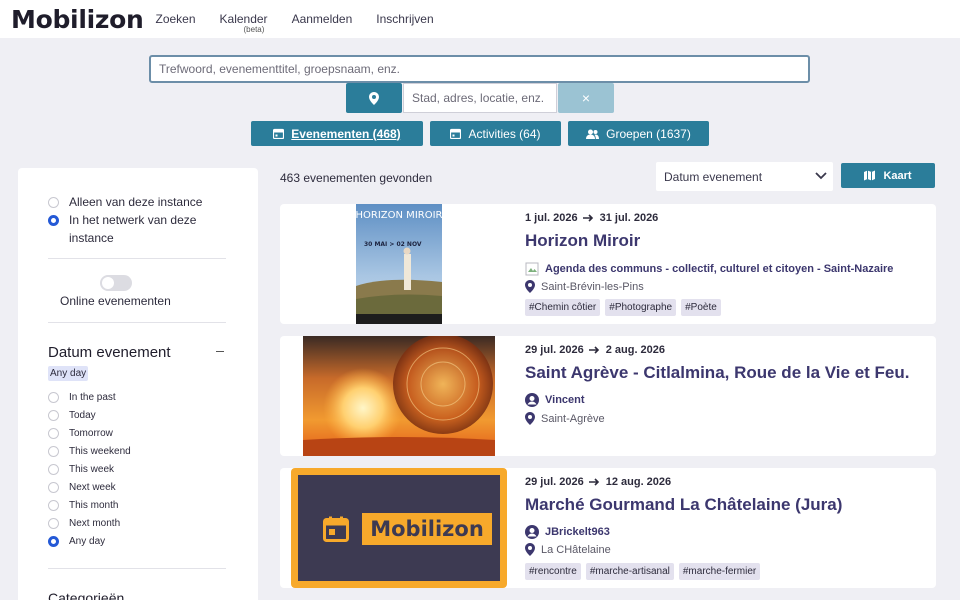 The image size is (960, 600). Describe the element at coordinates (68, 373) in the screenshot. I see `date-filter-selected-badge: Any day` at that location.